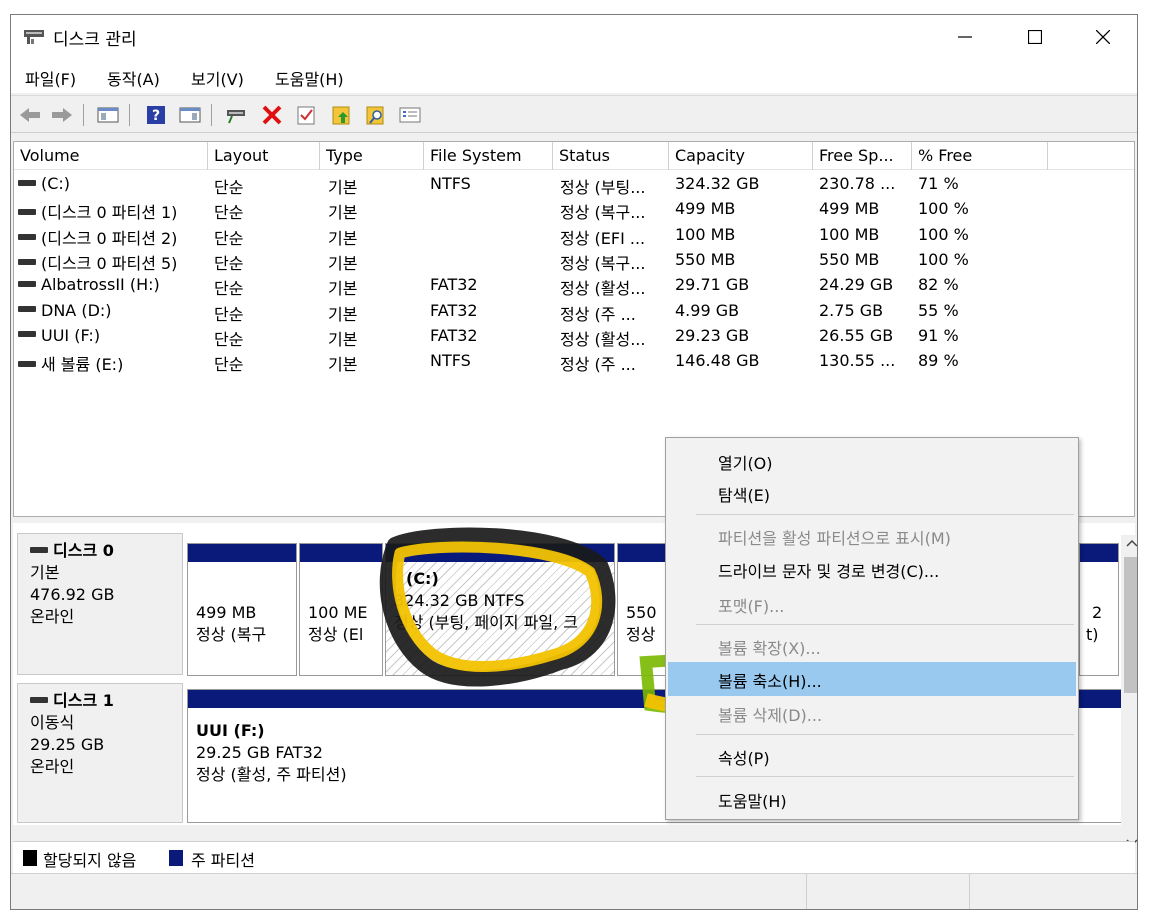  What do you see at coordinates (27, 334) in the screenshot?
I see `drive-icon` at bounding box center [27, 334].